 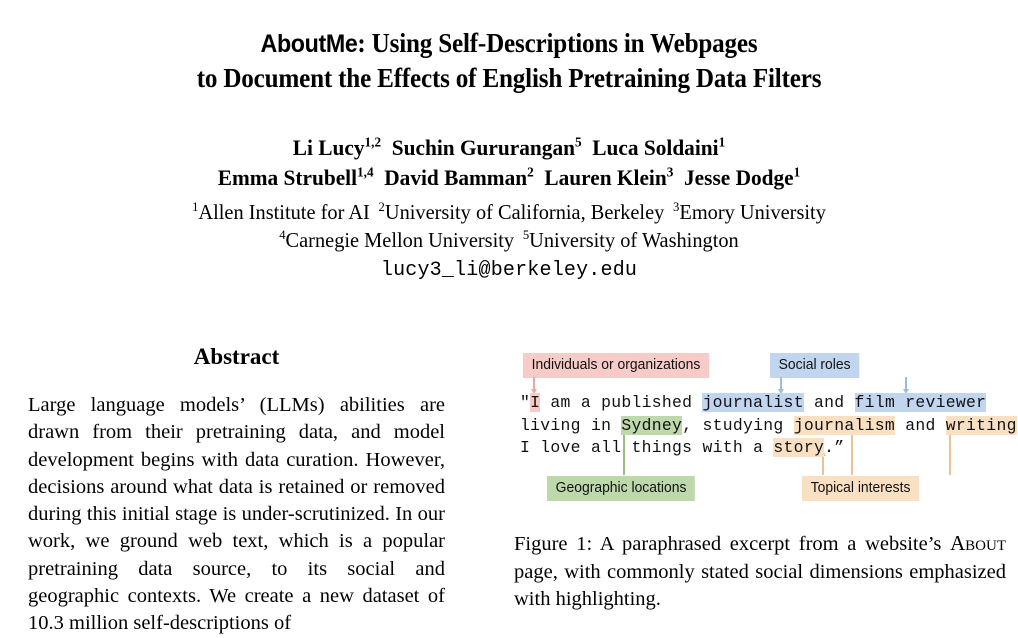 What do you see at coordinates (844, 425) in the screenshot?
I see `highlight-topic-journalism: journalism` at bounding box center [844, 425].